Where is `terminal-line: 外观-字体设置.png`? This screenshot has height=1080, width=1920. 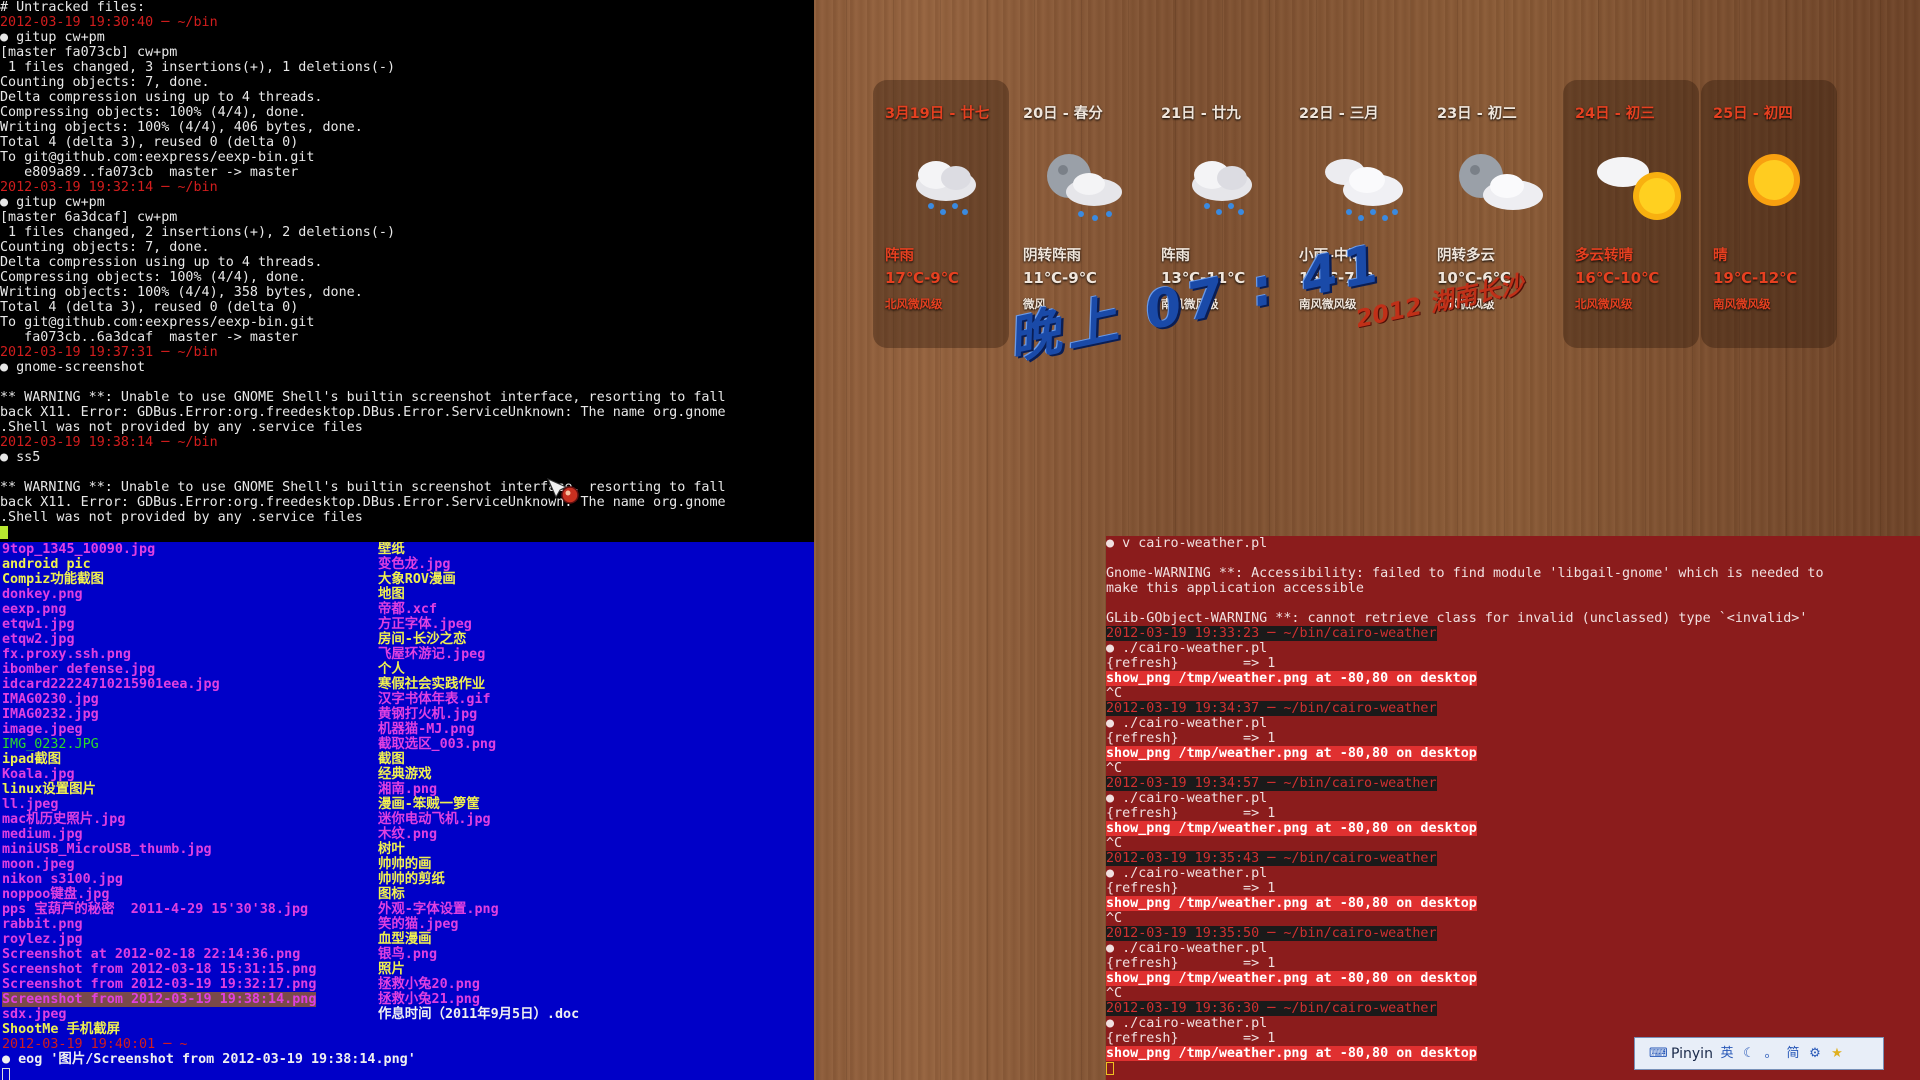 terminal-line: 外观-字体设置.png is located at coordinates (478, 909).